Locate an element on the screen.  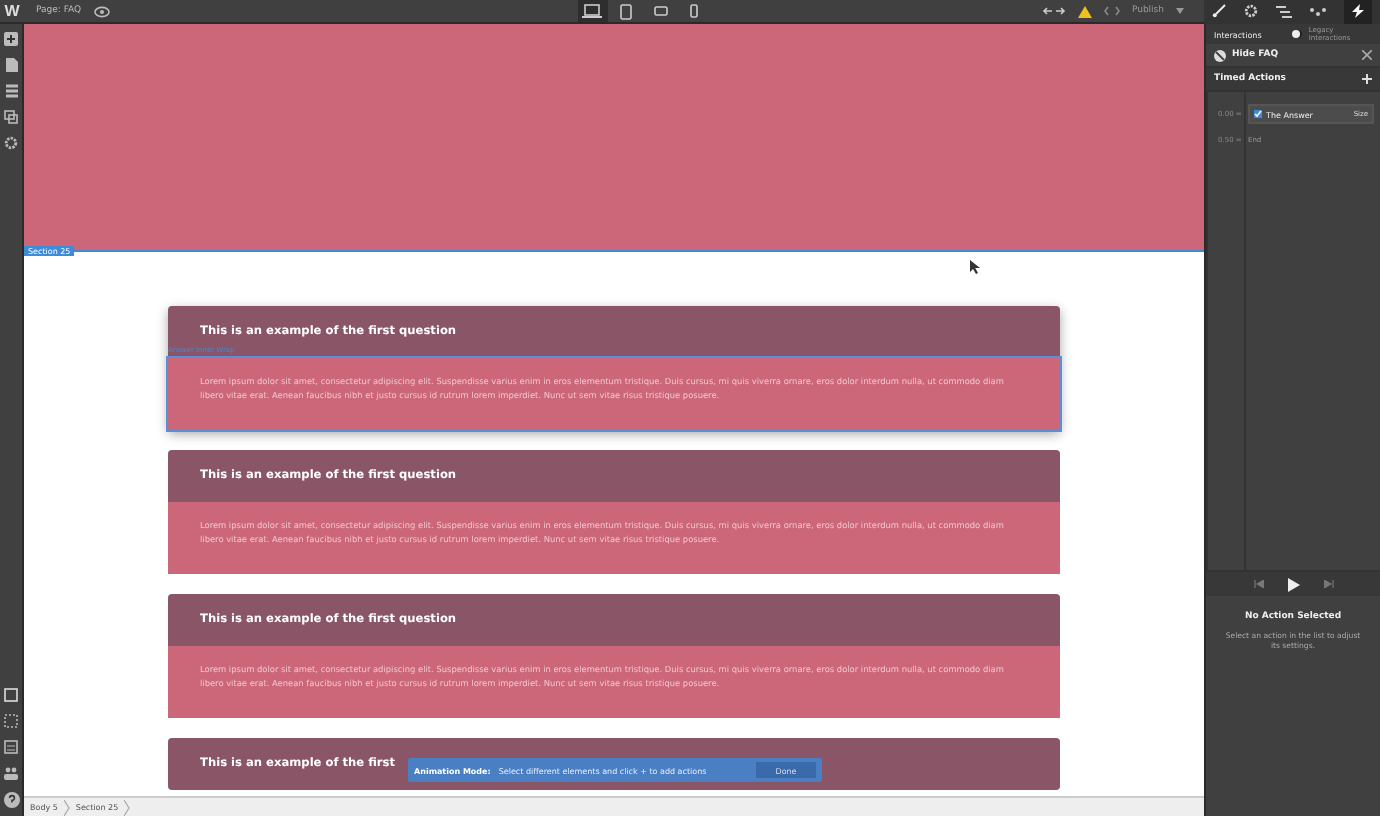
images-icon is located at coordinates (11, 117).